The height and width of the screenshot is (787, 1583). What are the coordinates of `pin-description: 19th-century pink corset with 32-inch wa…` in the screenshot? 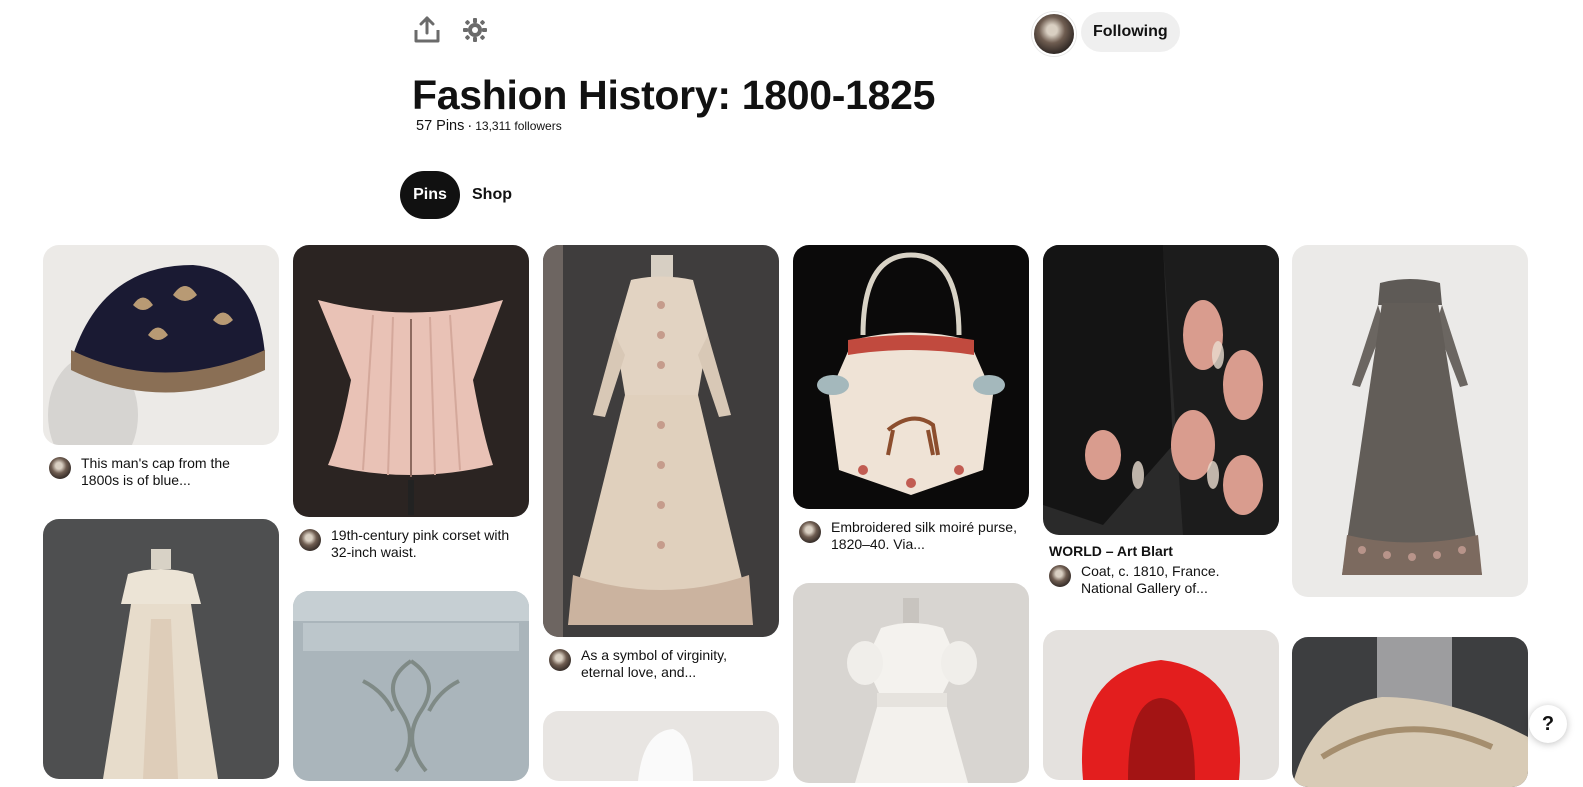 It's located at (411, 544).